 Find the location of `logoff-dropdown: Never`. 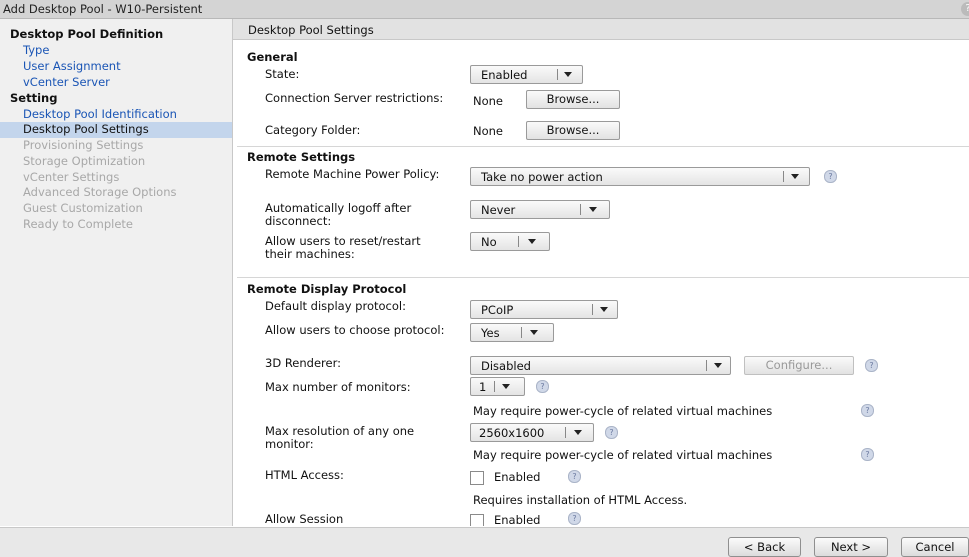

logoff-dropdown: Never is located at coordinates (540, 209).